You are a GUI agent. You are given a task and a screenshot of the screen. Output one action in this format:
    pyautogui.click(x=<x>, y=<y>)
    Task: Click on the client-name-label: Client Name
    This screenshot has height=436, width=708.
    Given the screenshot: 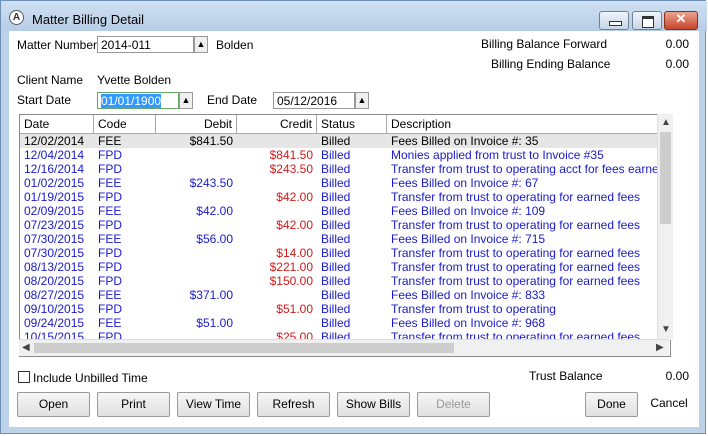 What is the action you would take?
    pyautogui.click(x=50, y=80)
    